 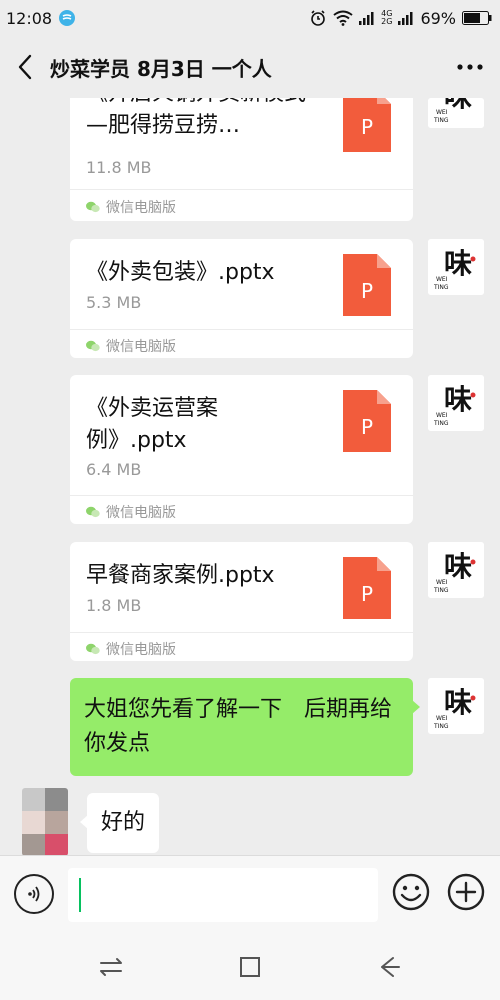 I want to click on file-title: 《外卖运营案例》.pptx, so click(x=152, y=424).